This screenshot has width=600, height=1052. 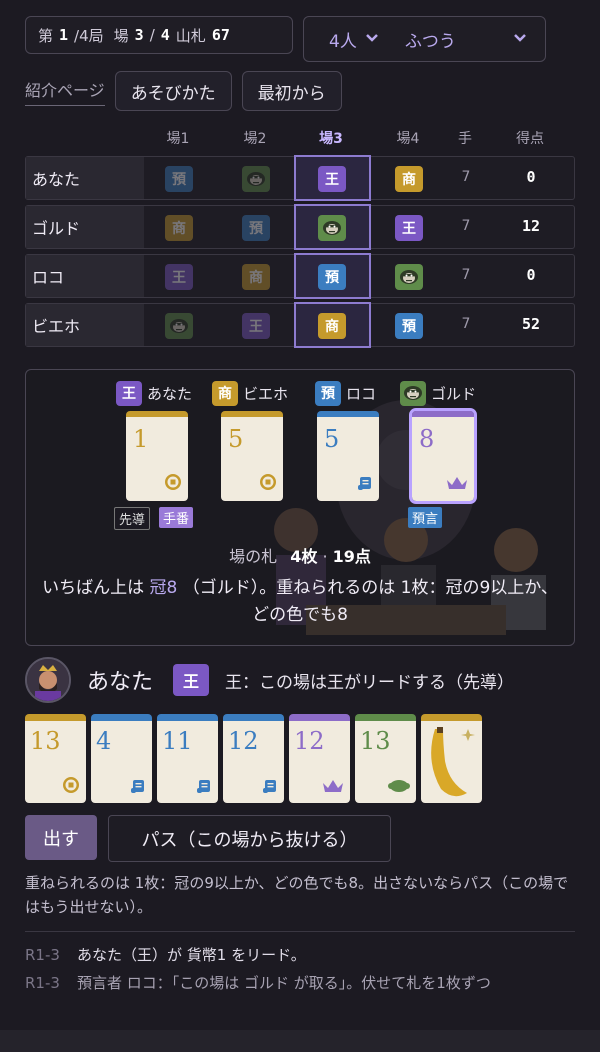 I want to click on field-play-player: あなた, so click(x=170, y=393).